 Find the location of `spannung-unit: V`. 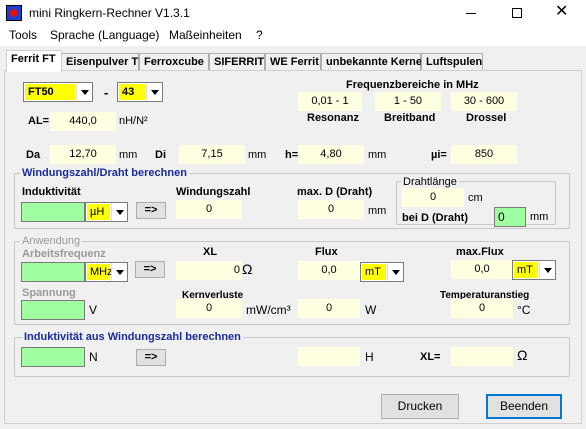

spannung-unit: V is located at coordinates (93, 310).